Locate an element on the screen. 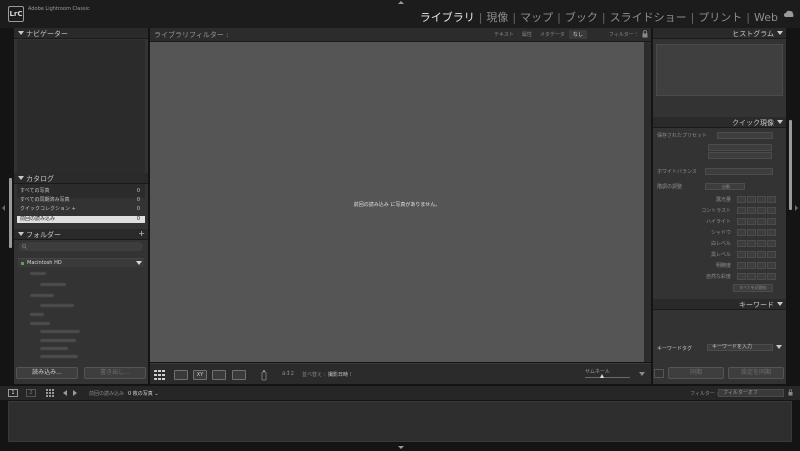  module-library: ライブラリ is located at coordinates (447, 17).